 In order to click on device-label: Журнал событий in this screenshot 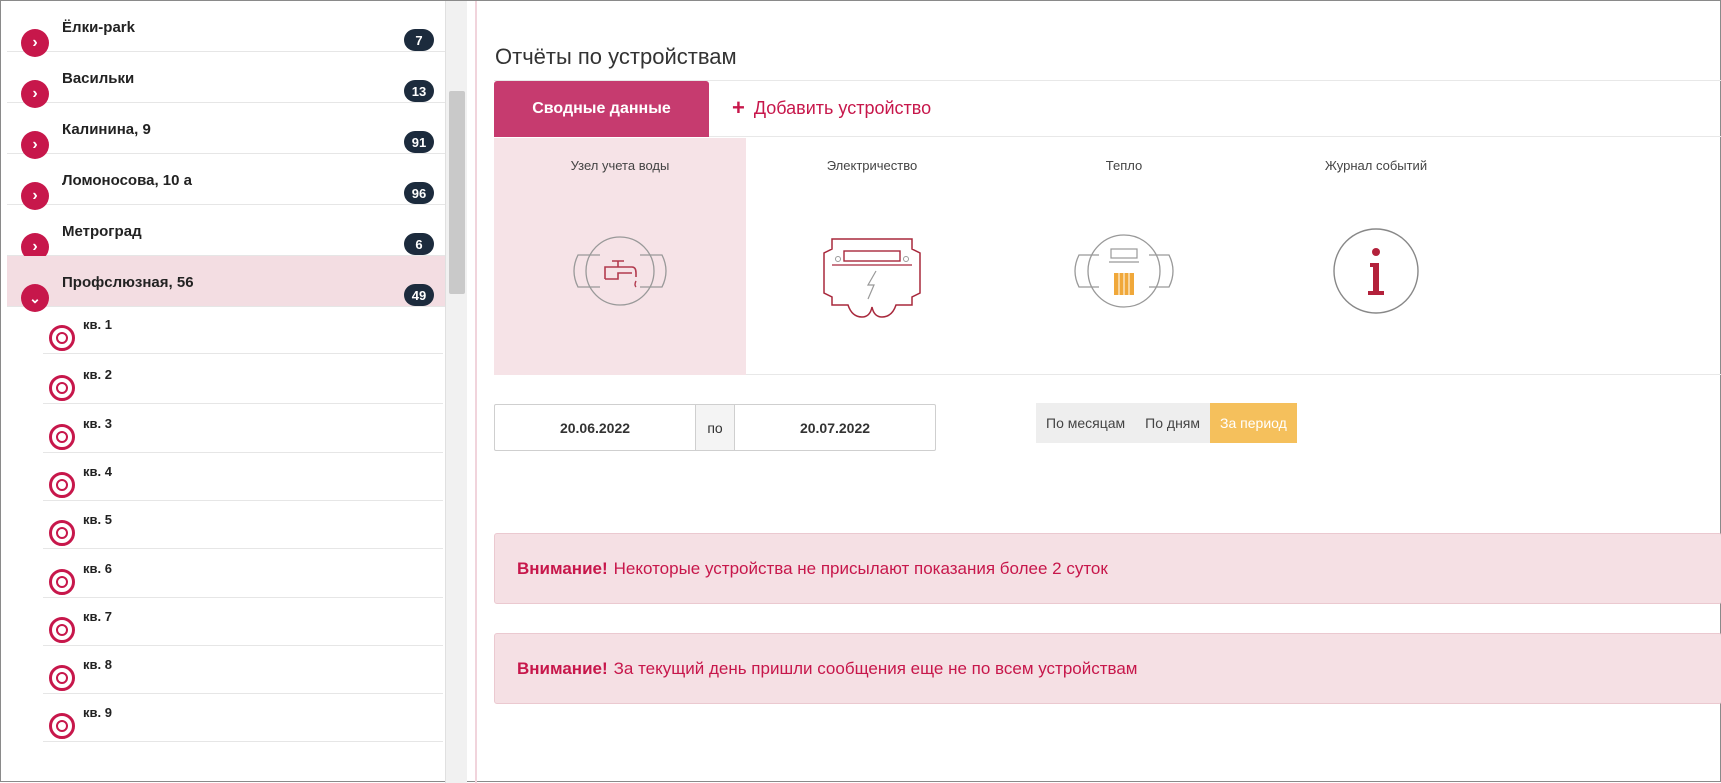, I will do `click(1376, 165)`.